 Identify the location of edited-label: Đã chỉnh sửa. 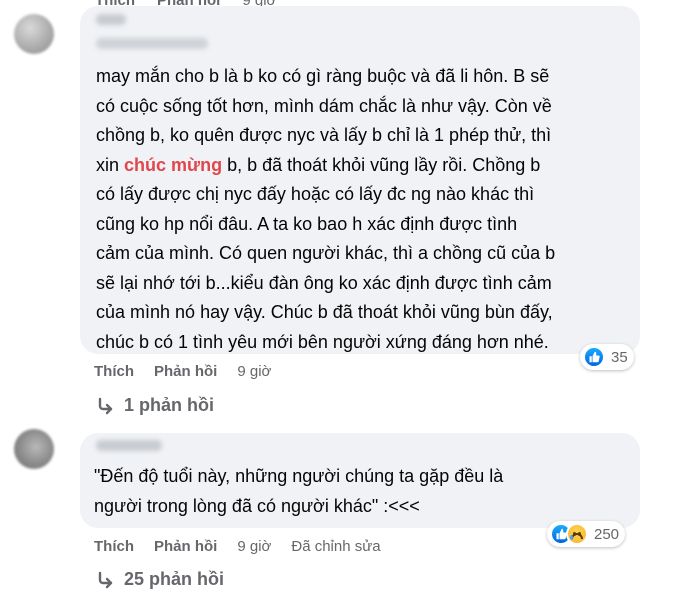
(335, 546).